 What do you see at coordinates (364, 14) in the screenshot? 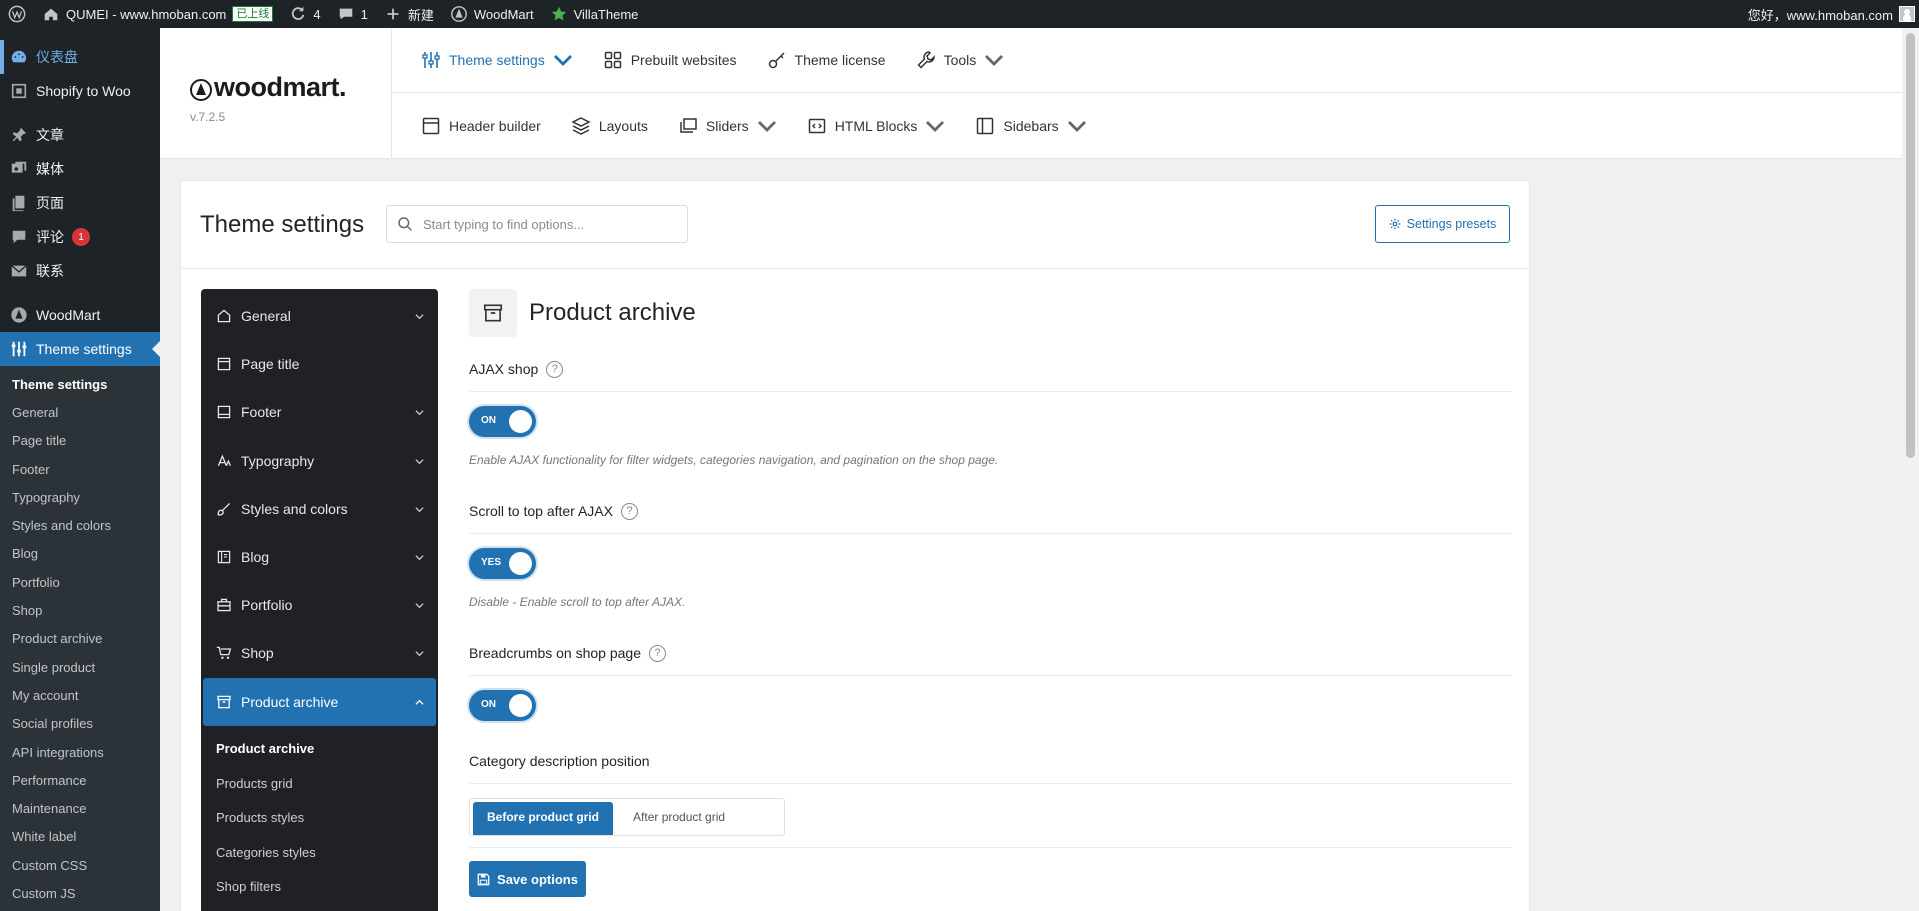
I see `comments-count: 1` at bounding box center [364, 14].